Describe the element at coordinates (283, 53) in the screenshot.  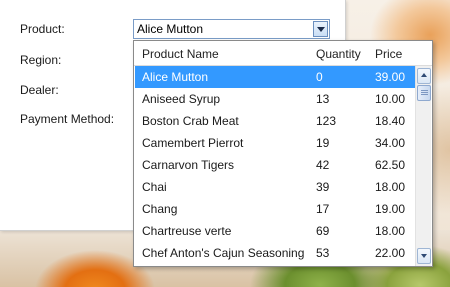
I see `dropdown-header: Product Name Quantity Price` at that location.